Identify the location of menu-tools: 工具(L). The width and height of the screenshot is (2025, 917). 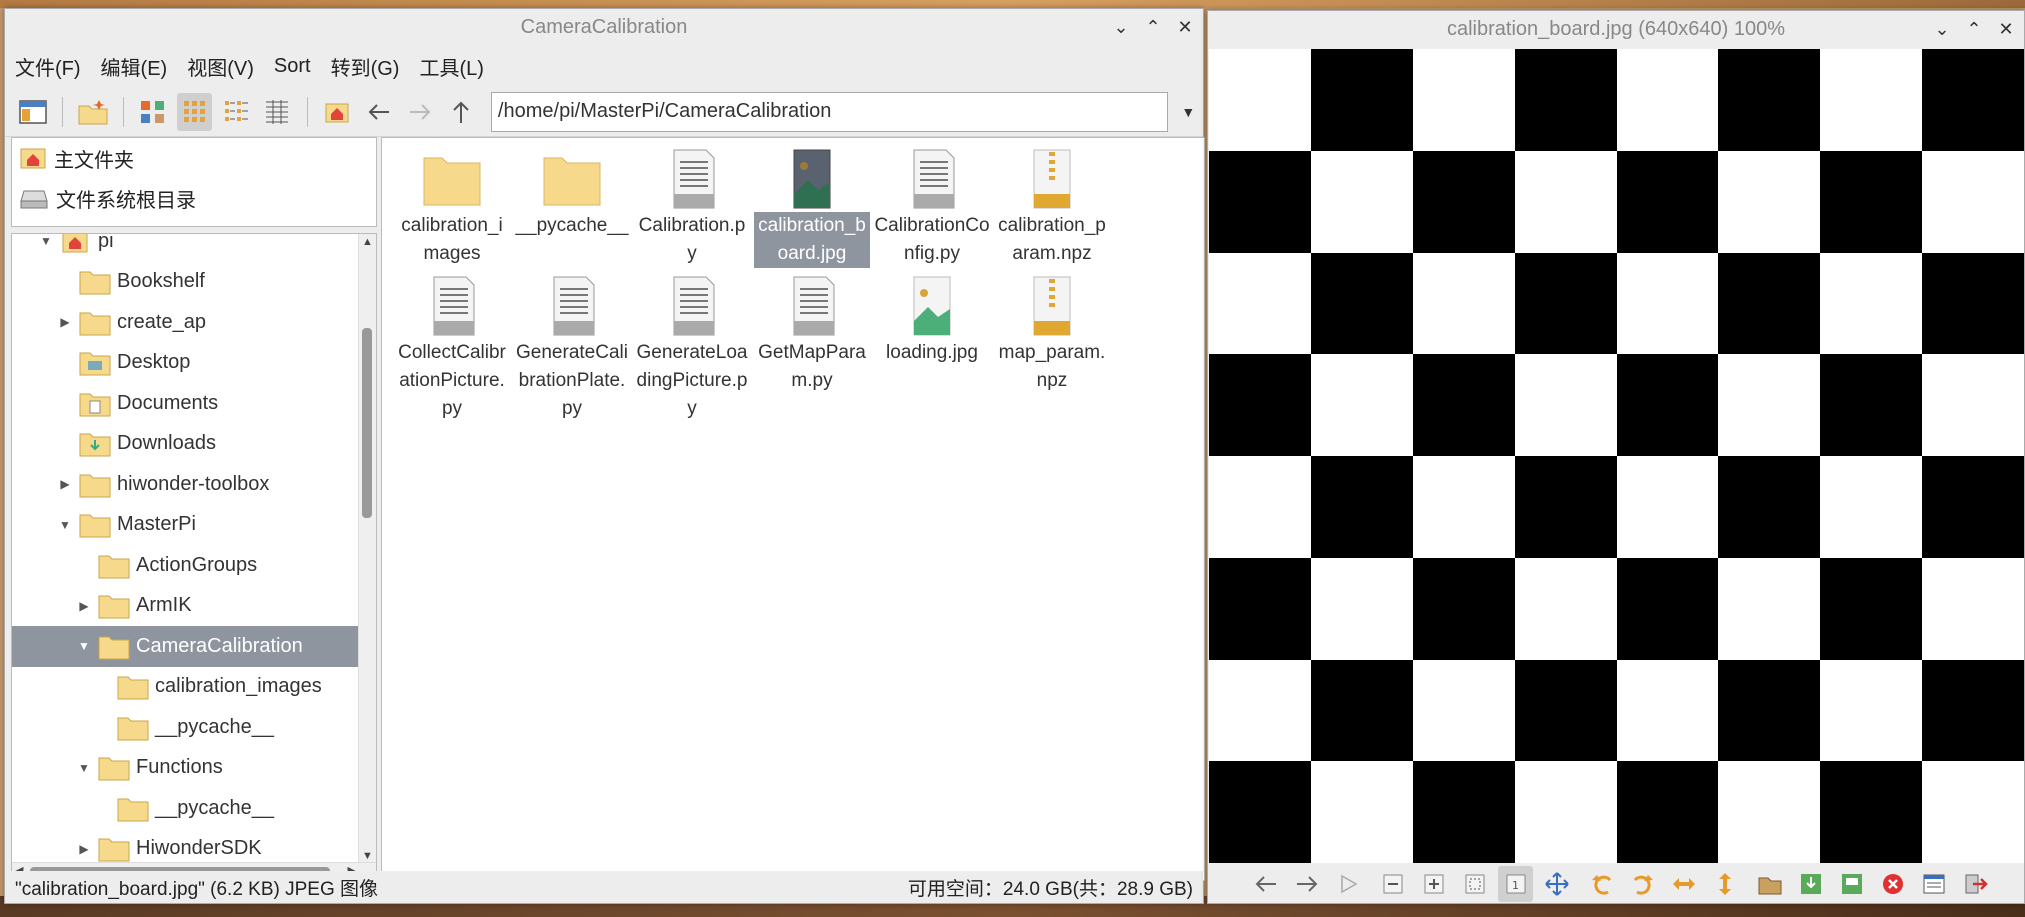
(451, 66).